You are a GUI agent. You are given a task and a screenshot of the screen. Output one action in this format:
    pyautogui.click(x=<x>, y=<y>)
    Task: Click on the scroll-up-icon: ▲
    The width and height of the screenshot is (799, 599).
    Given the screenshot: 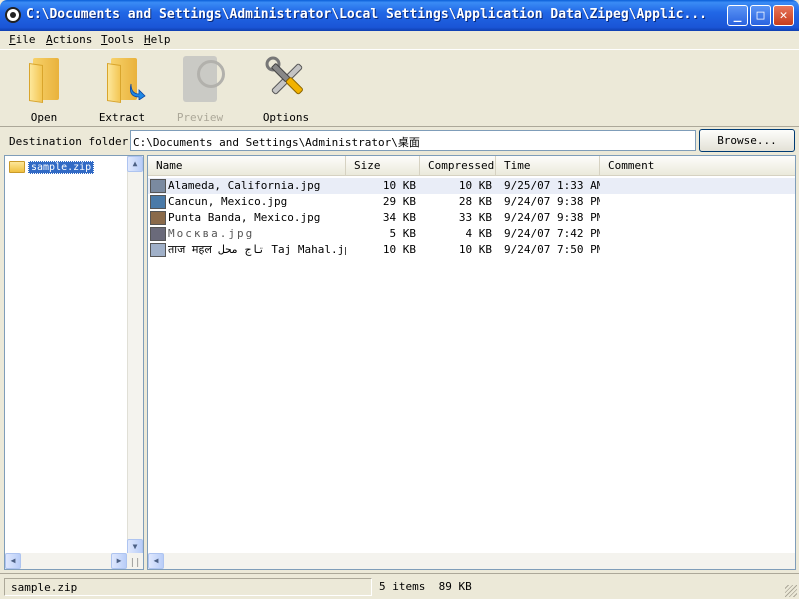 What is the action you would take?
    pyautogui.click(x=135, y=164)
    